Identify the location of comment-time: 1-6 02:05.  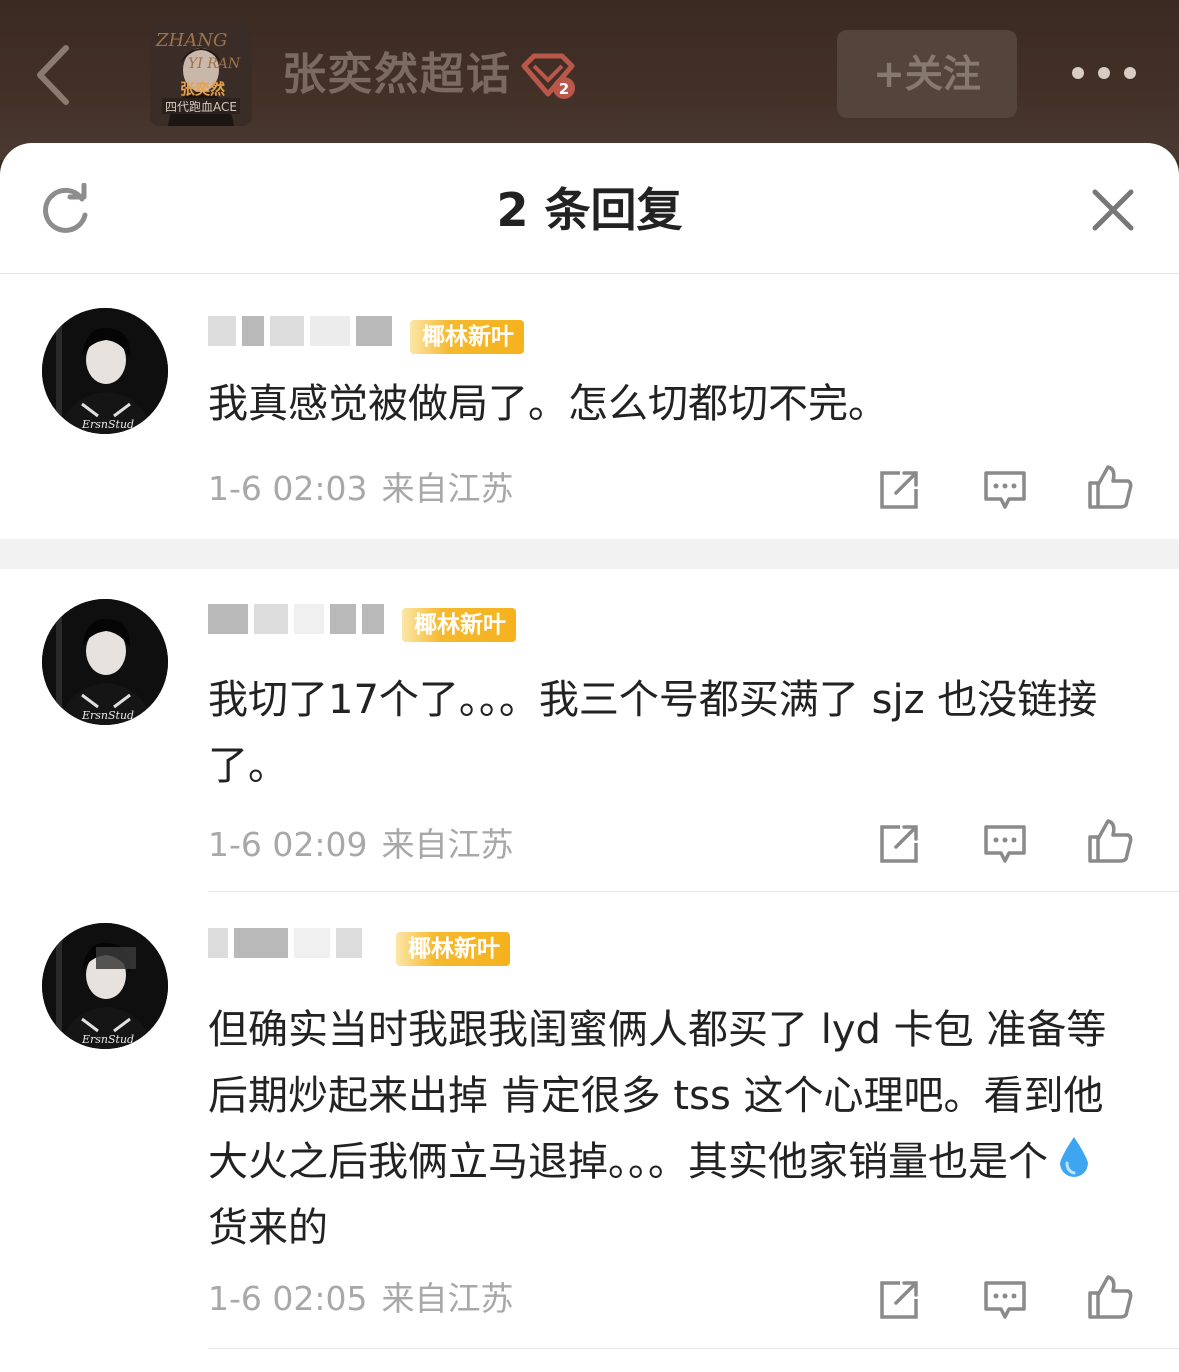
(288, 1298).